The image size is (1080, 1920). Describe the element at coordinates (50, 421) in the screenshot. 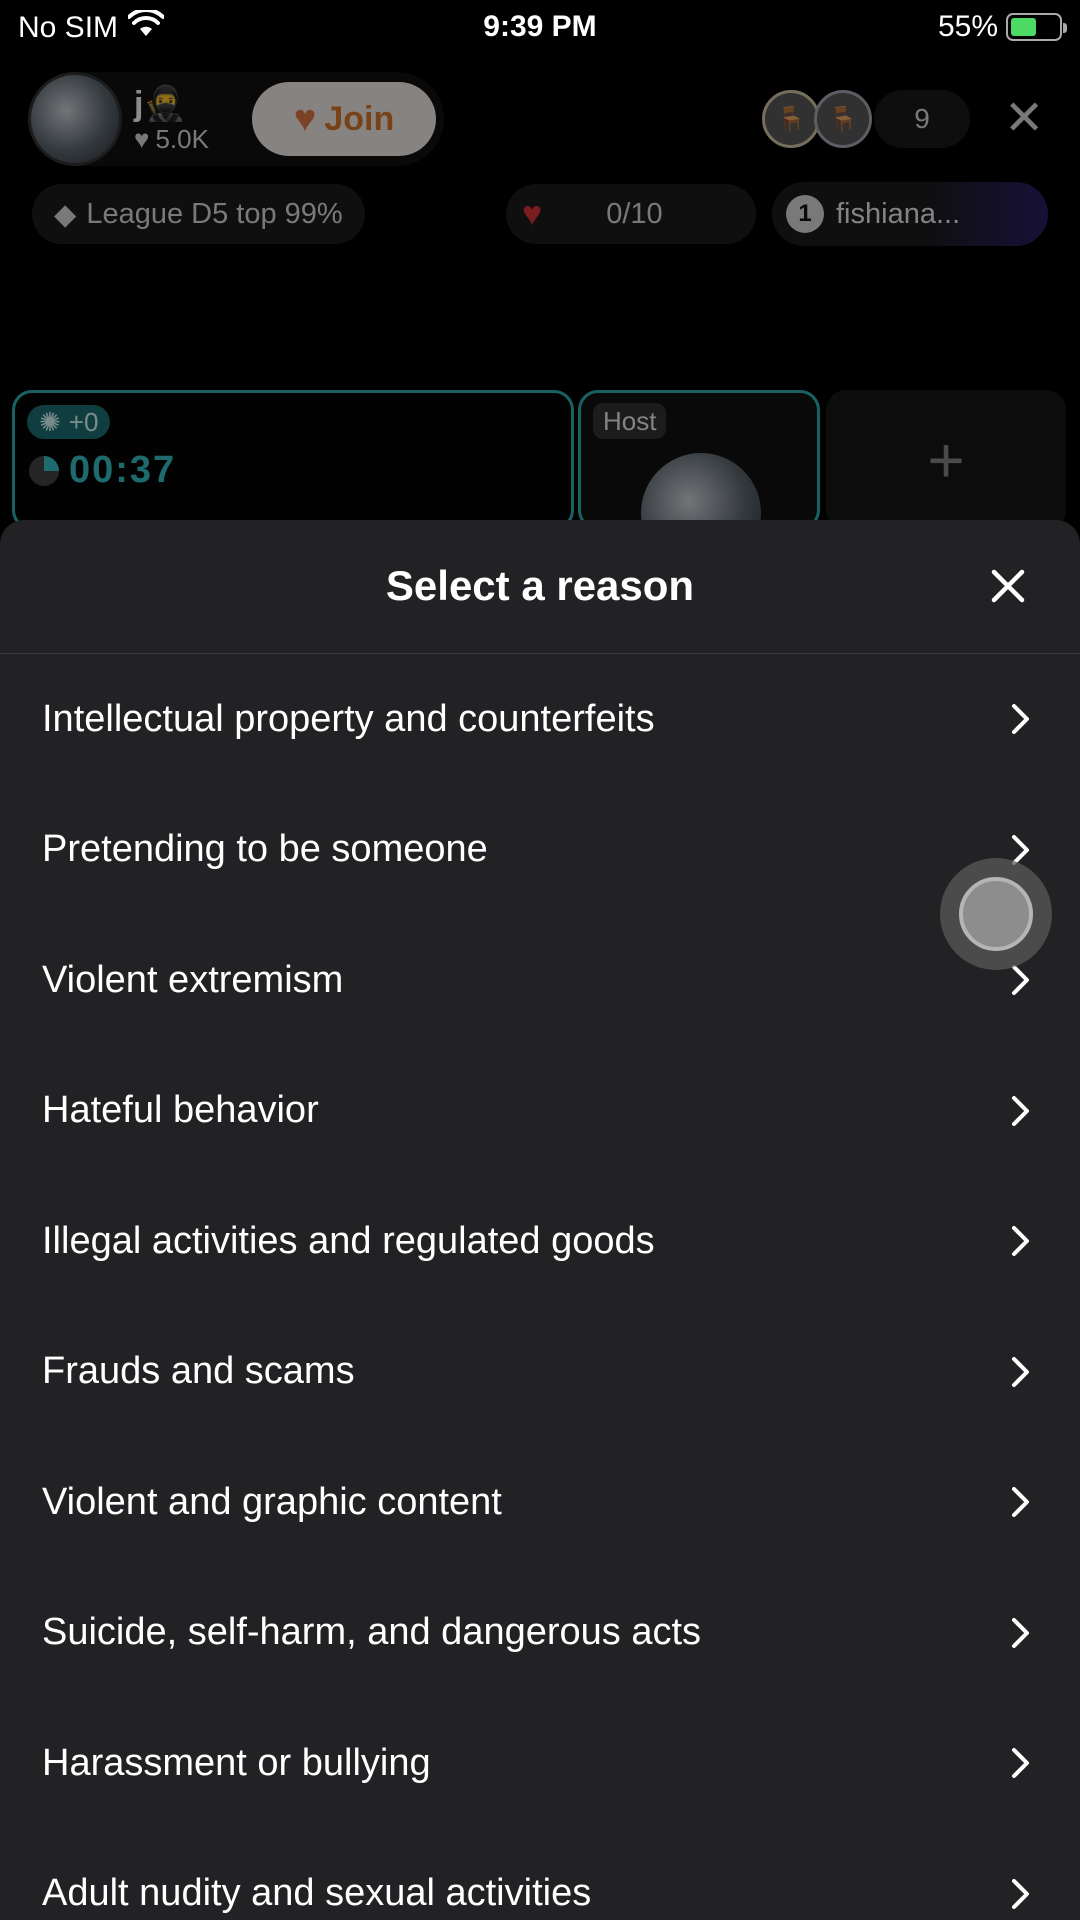

I see `gear-icon: ✺` at that location.